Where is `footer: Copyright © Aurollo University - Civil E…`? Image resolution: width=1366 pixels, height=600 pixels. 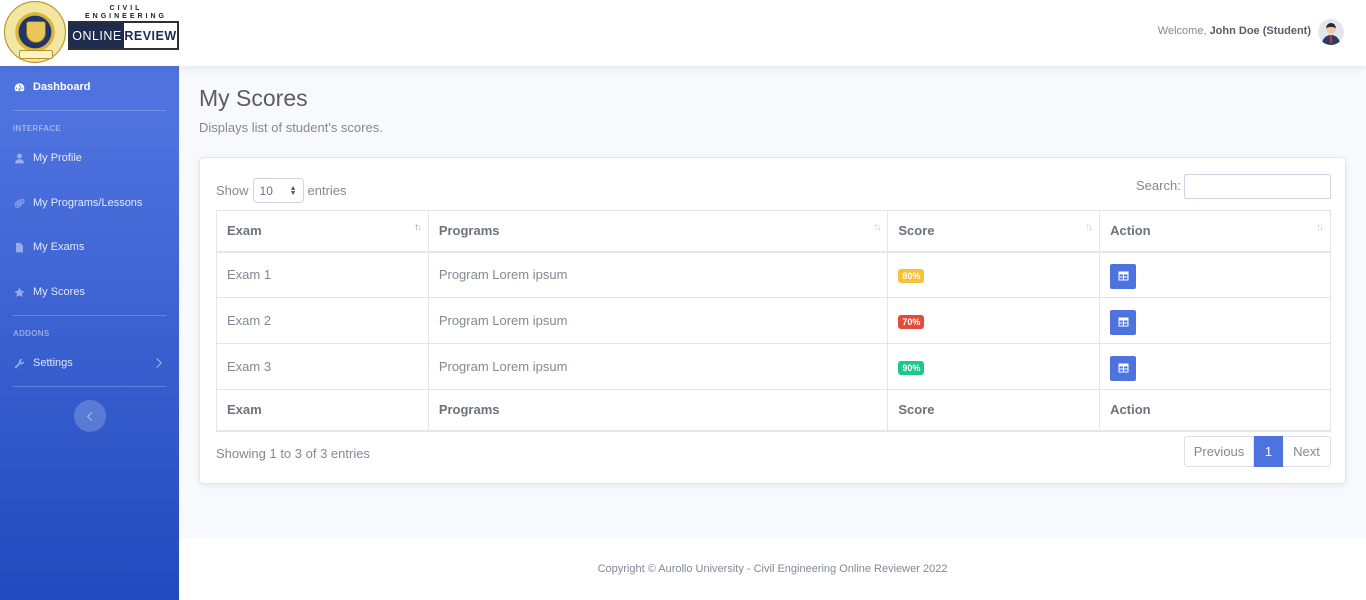 footer: Copyright © Aurollo University - Civil E… is located at coordinates (772, 569).